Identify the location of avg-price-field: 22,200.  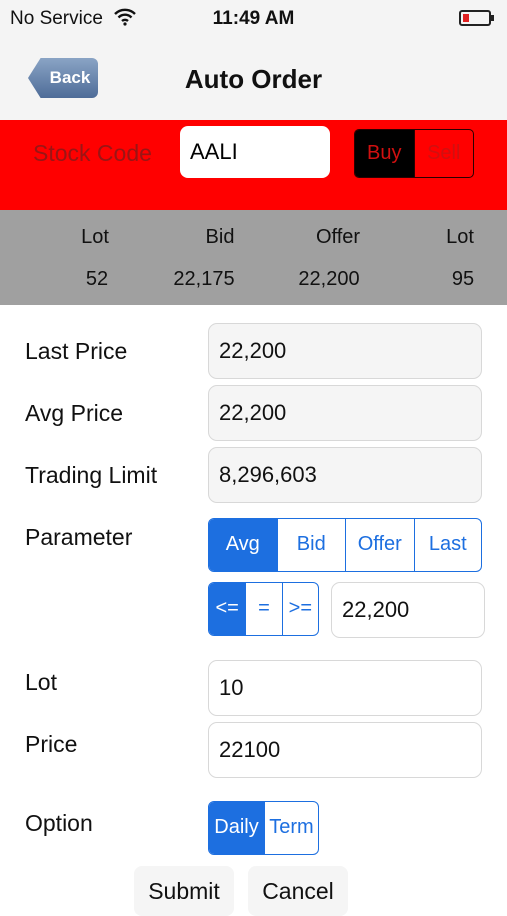
(345, 413).